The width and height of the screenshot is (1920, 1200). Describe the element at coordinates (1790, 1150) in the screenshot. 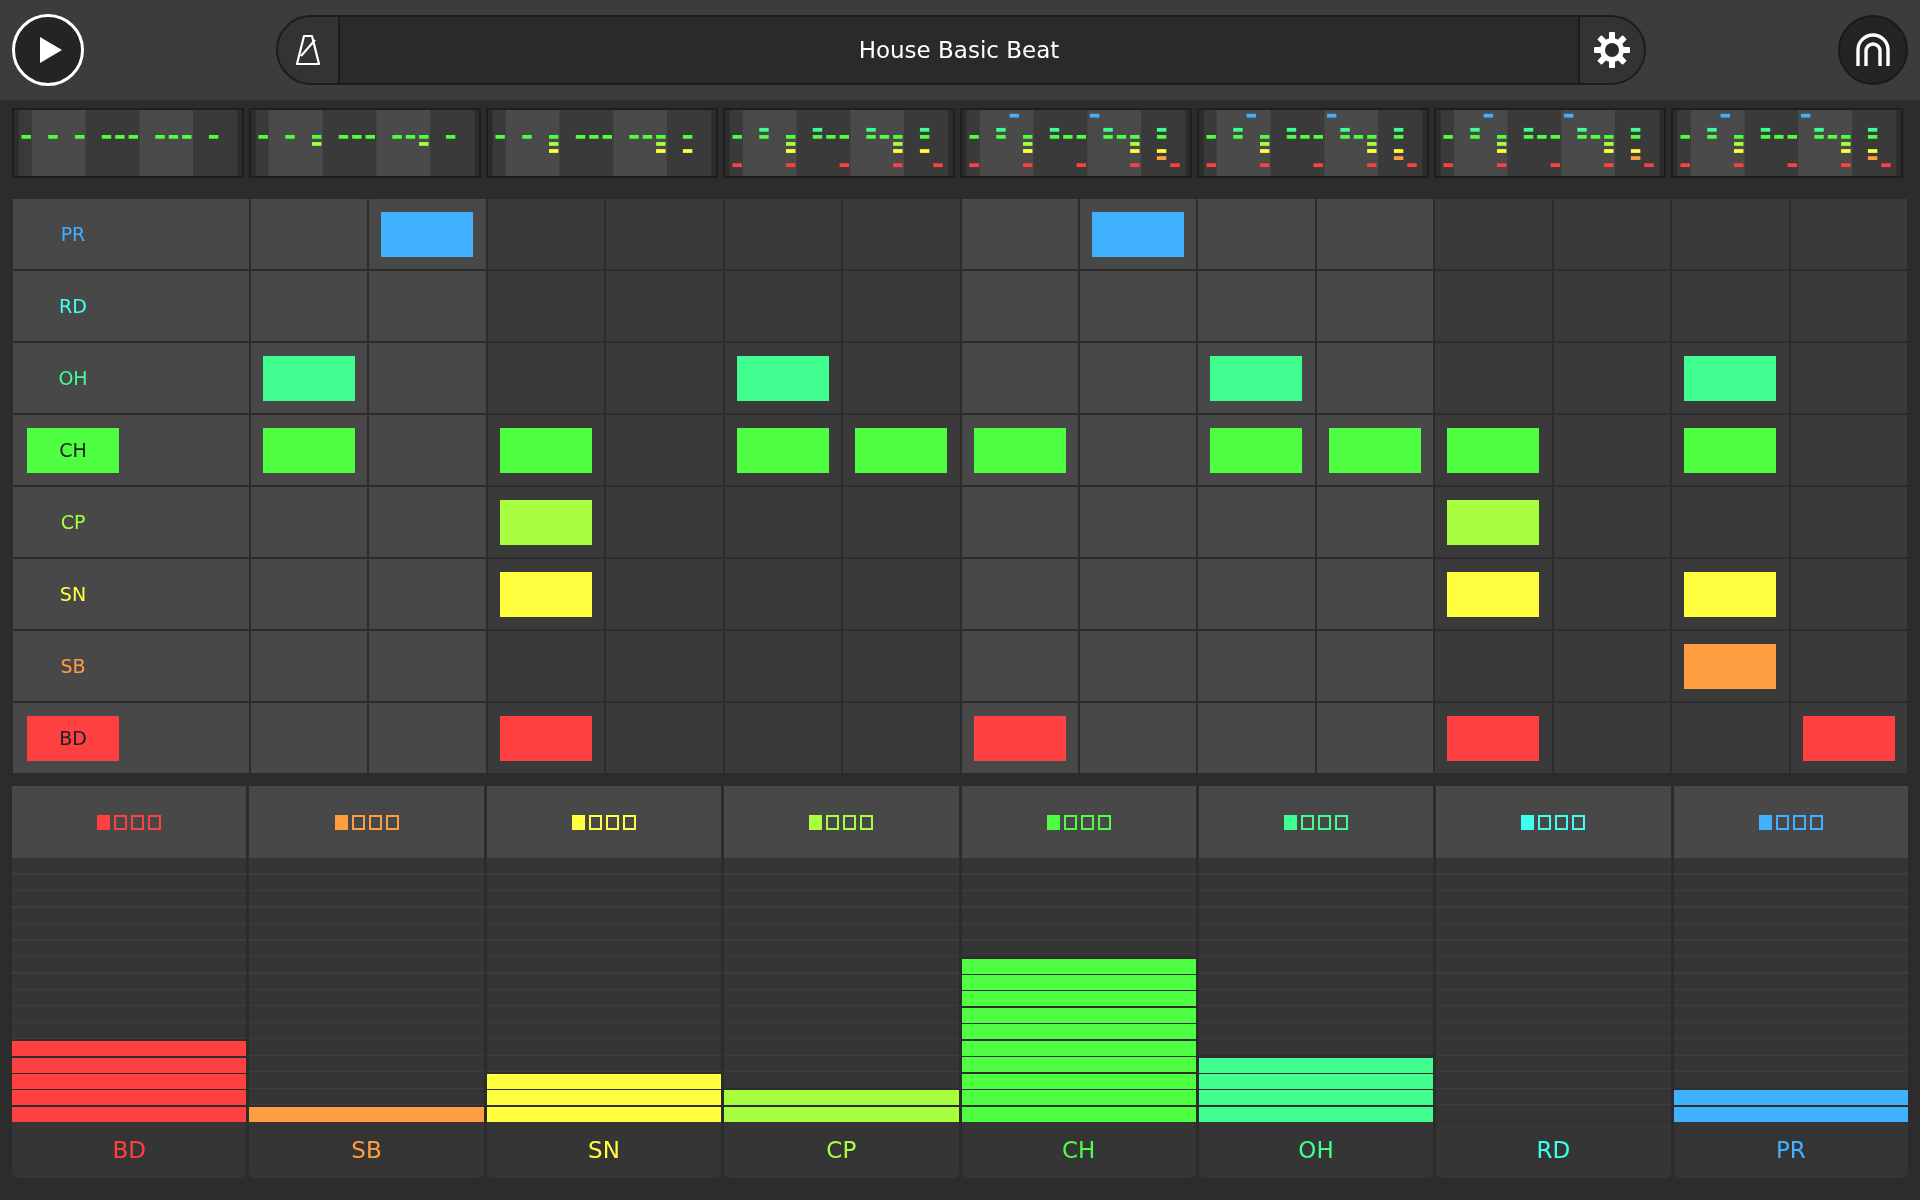

I see `channel-name: PR` at that location.